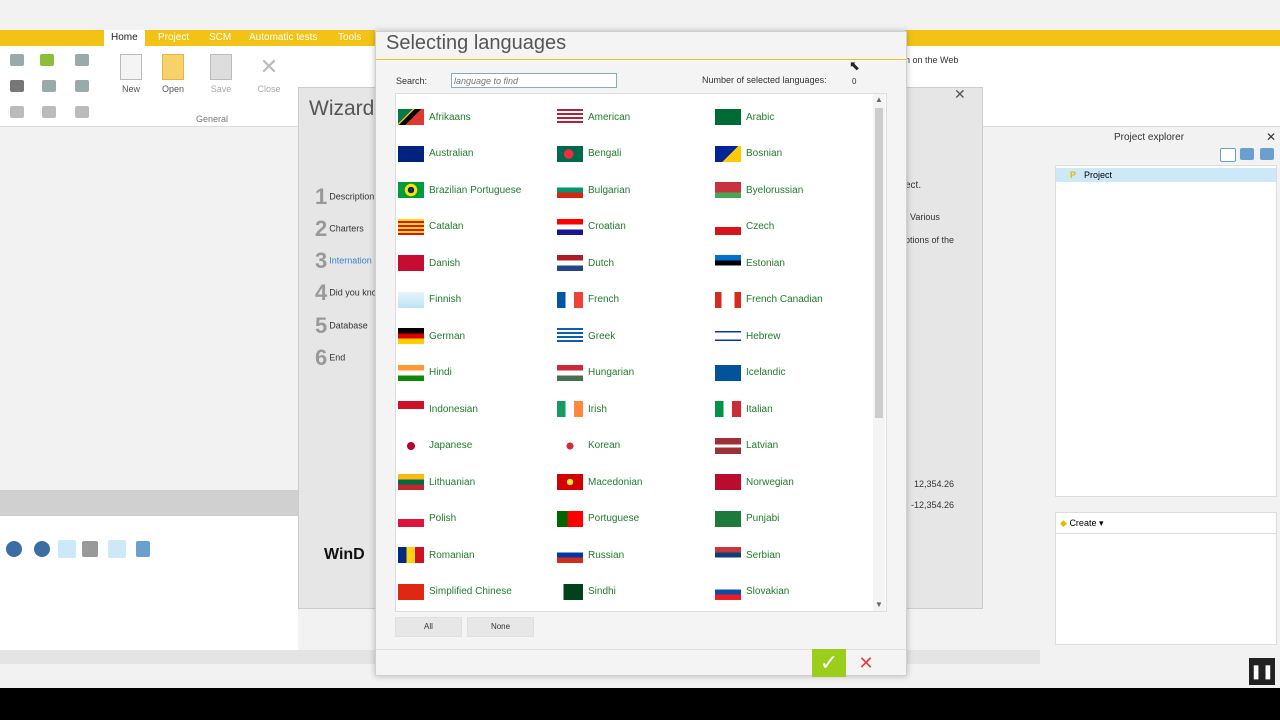 This screenshot has width=1280, height=720. Describe the element at coordinates (534, 80) in the screenshot. I see `search-input` at that location.